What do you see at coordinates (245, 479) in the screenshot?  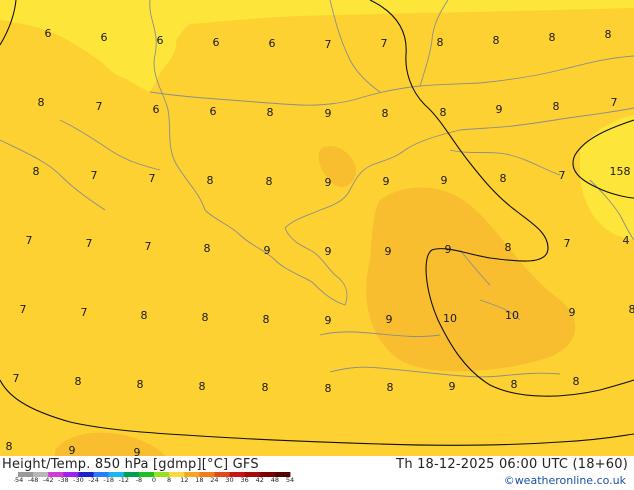 I see `colorbar-tick-label: 36` at bounding box center [245, 479].